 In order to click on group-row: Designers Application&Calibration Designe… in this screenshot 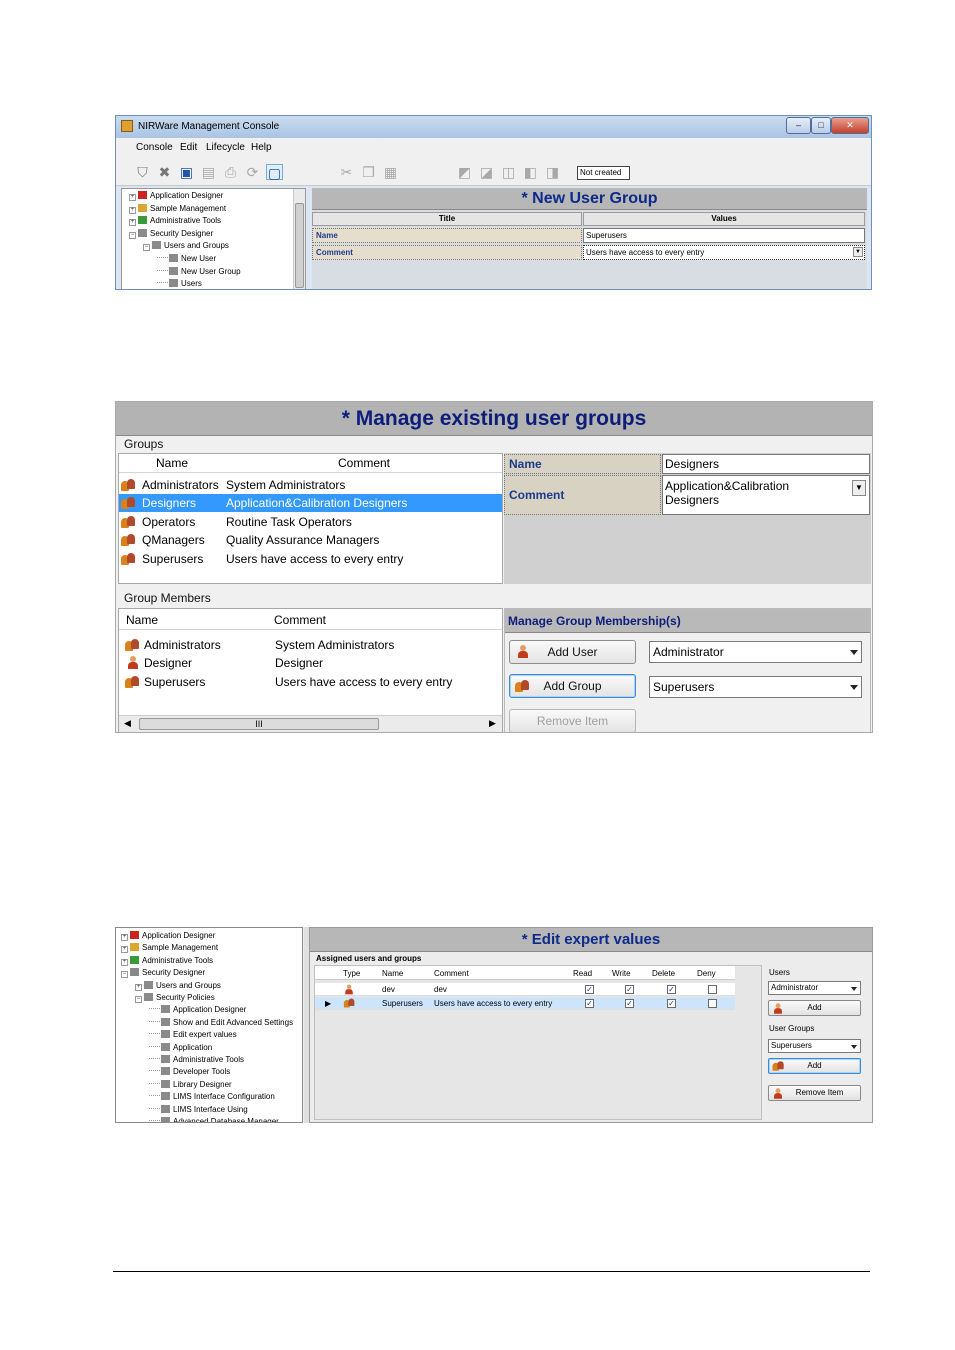, I will do `click(310, 503)`.